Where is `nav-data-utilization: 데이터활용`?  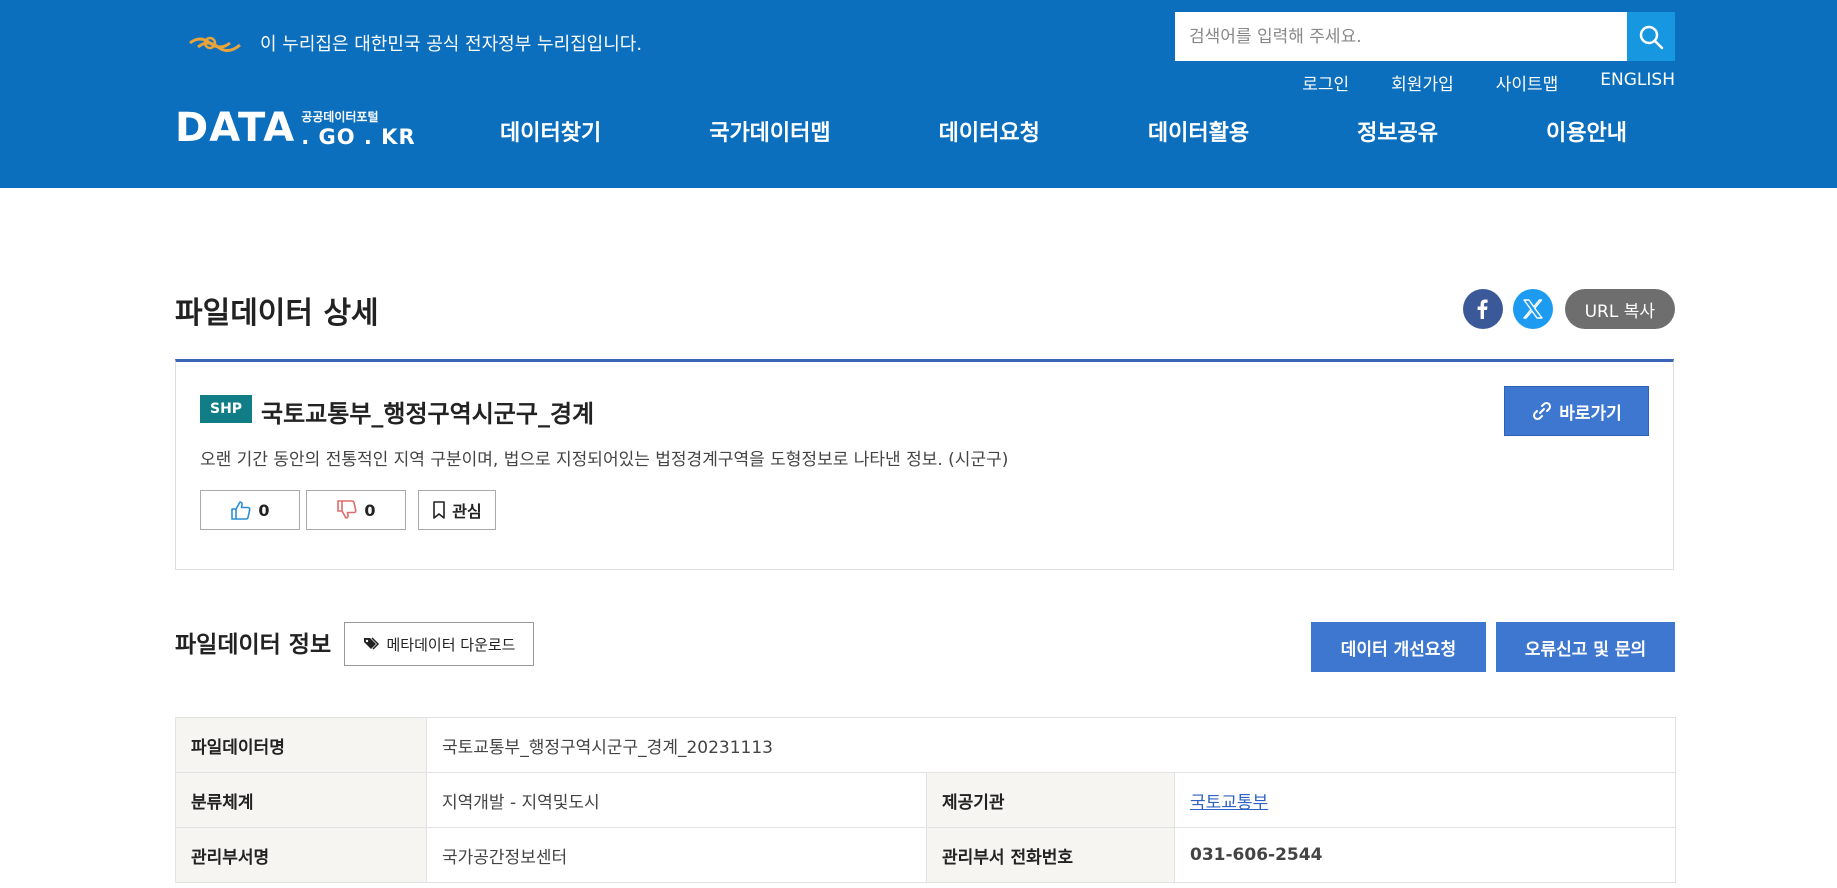 nav-data-utilization: 데이터활용 is located at coordinates (1198, 131).